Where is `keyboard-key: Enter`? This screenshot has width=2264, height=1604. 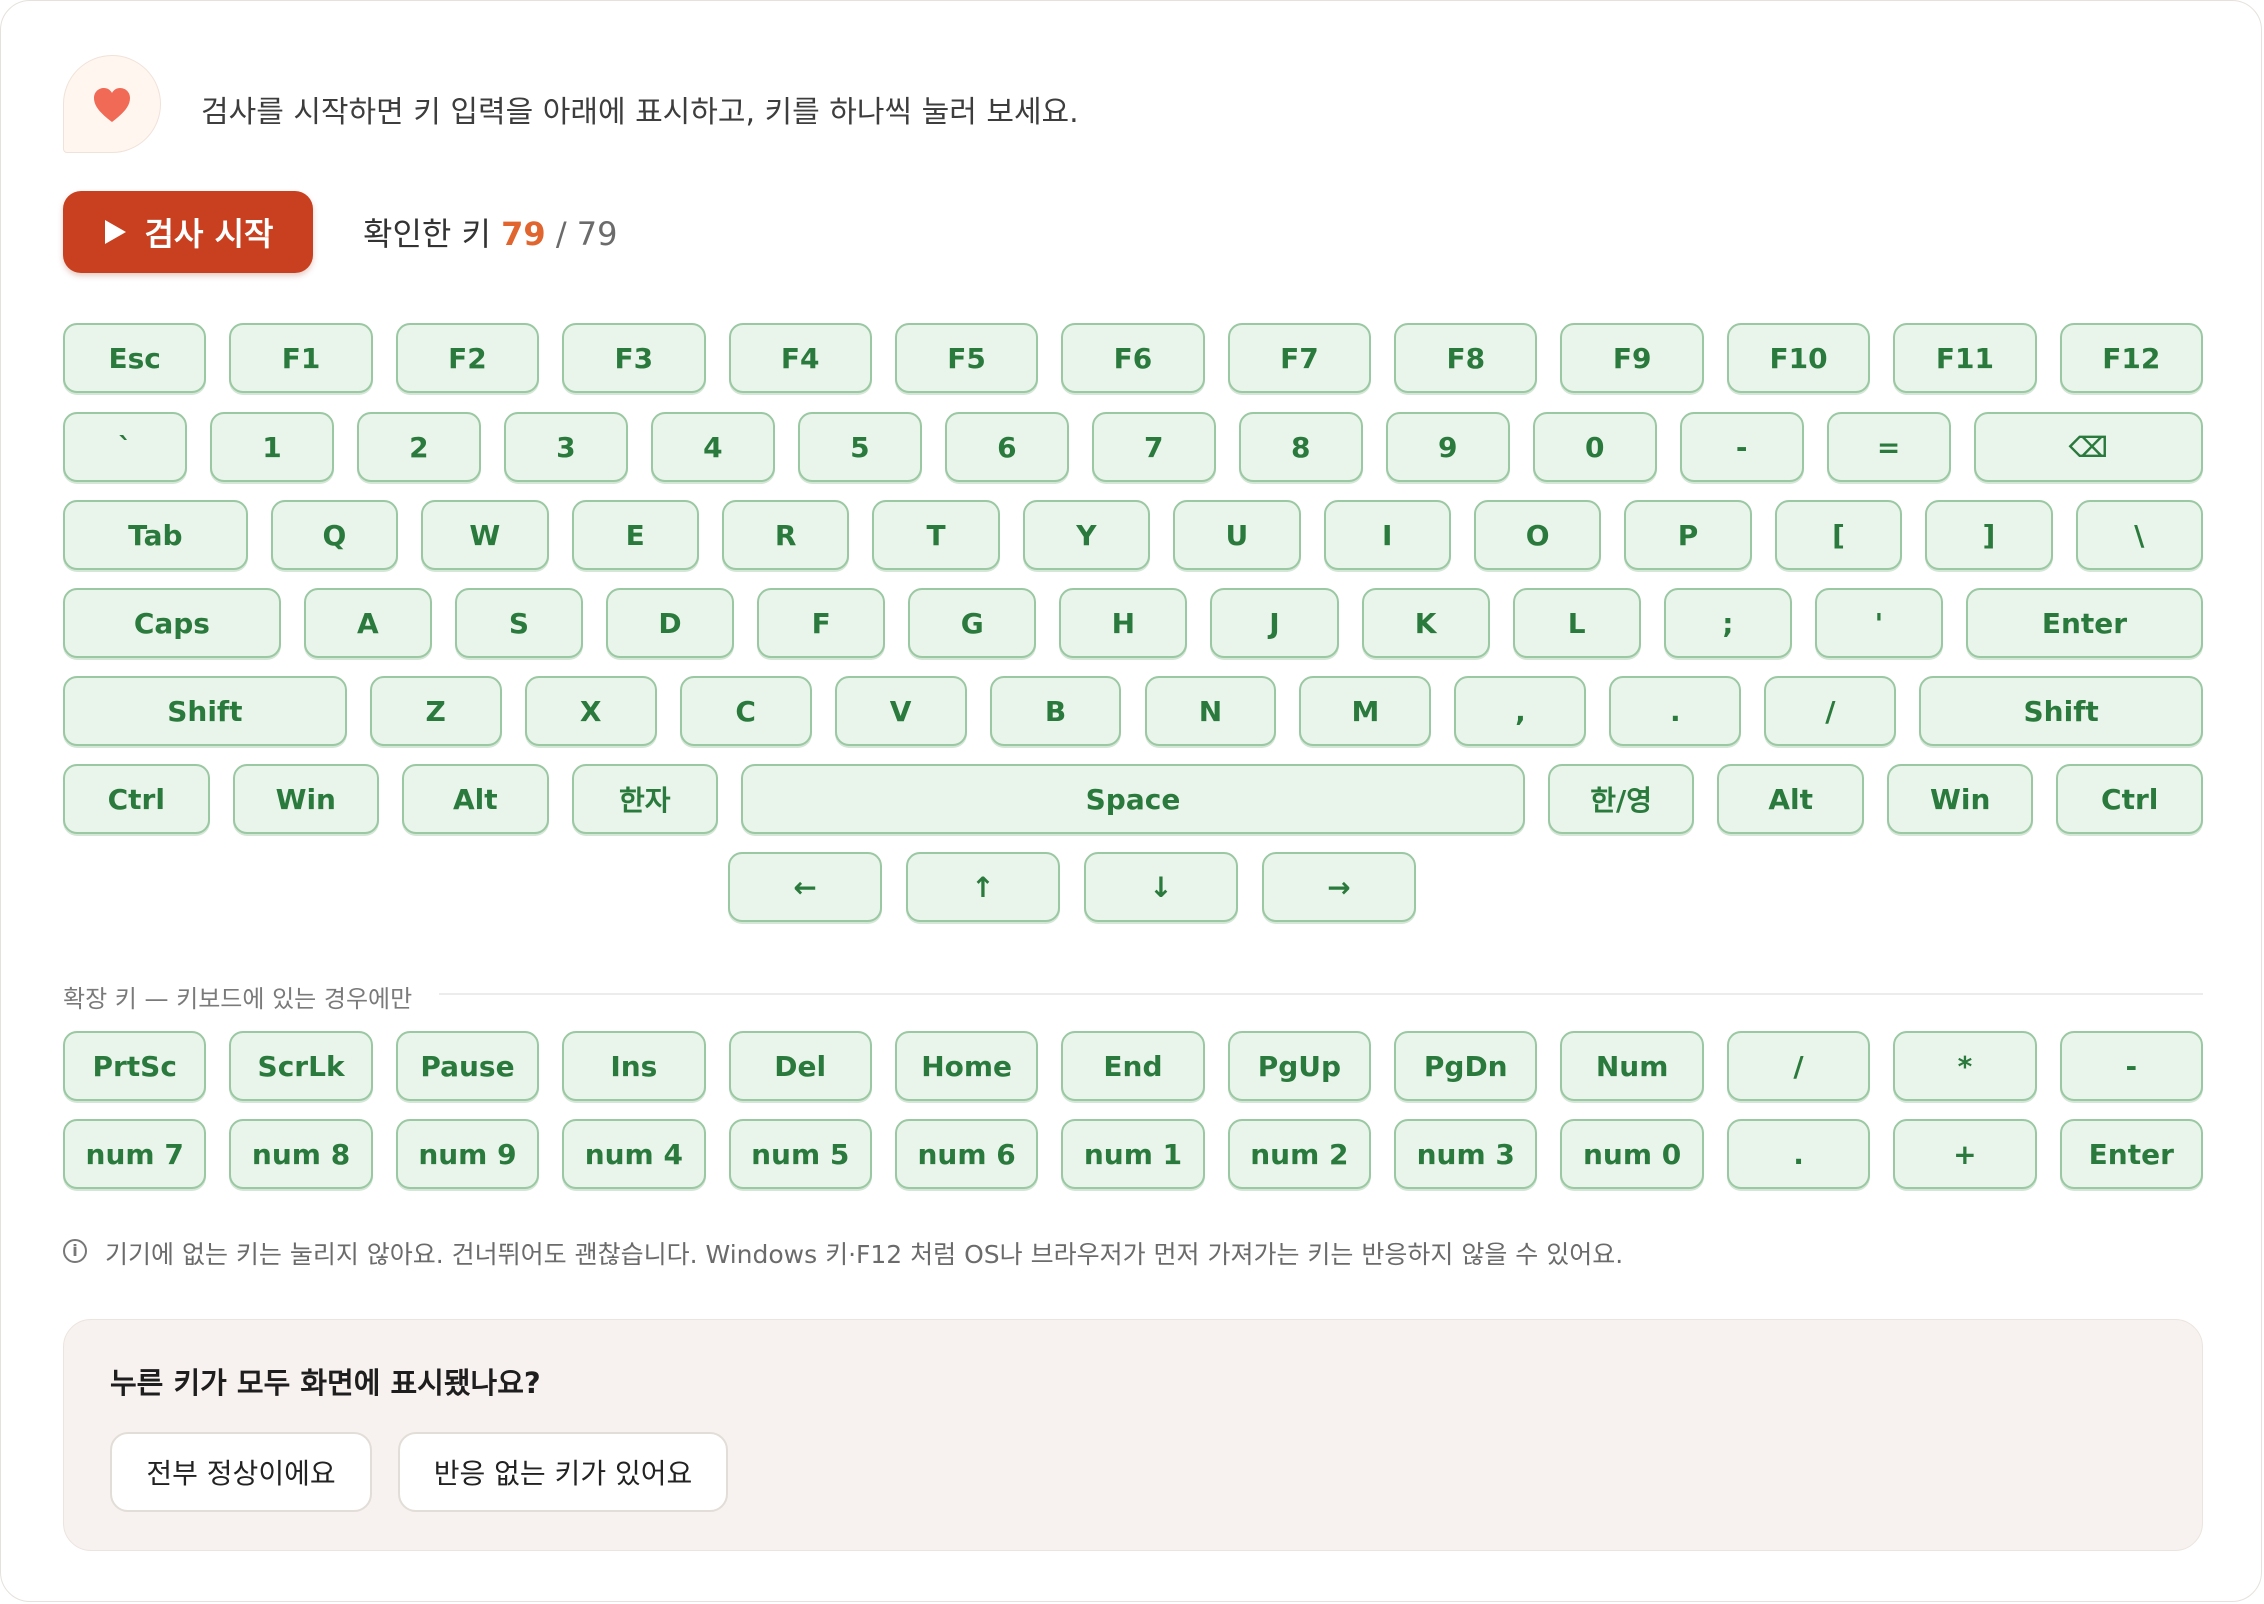 keyboard-key: Enter is located at coordinates (2084, 623).